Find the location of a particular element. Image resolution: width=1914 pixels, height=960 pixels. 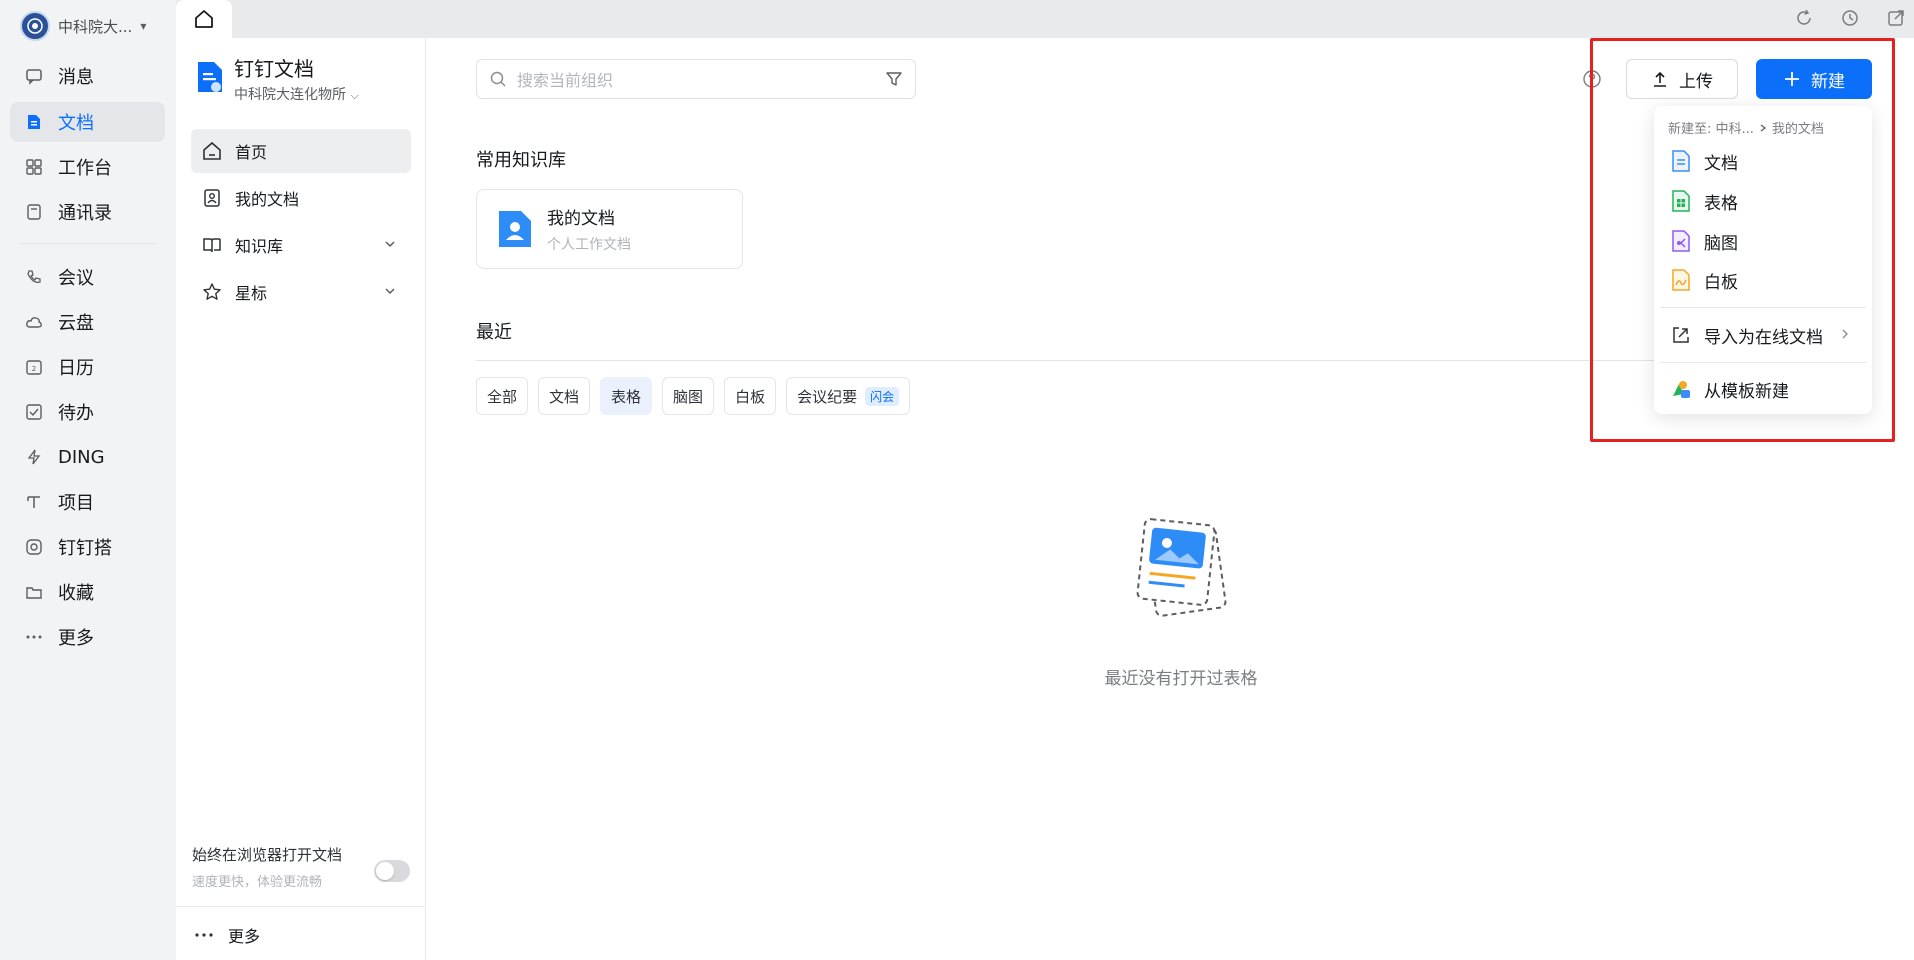

contacts-icon is located at coordinates (34, 212).